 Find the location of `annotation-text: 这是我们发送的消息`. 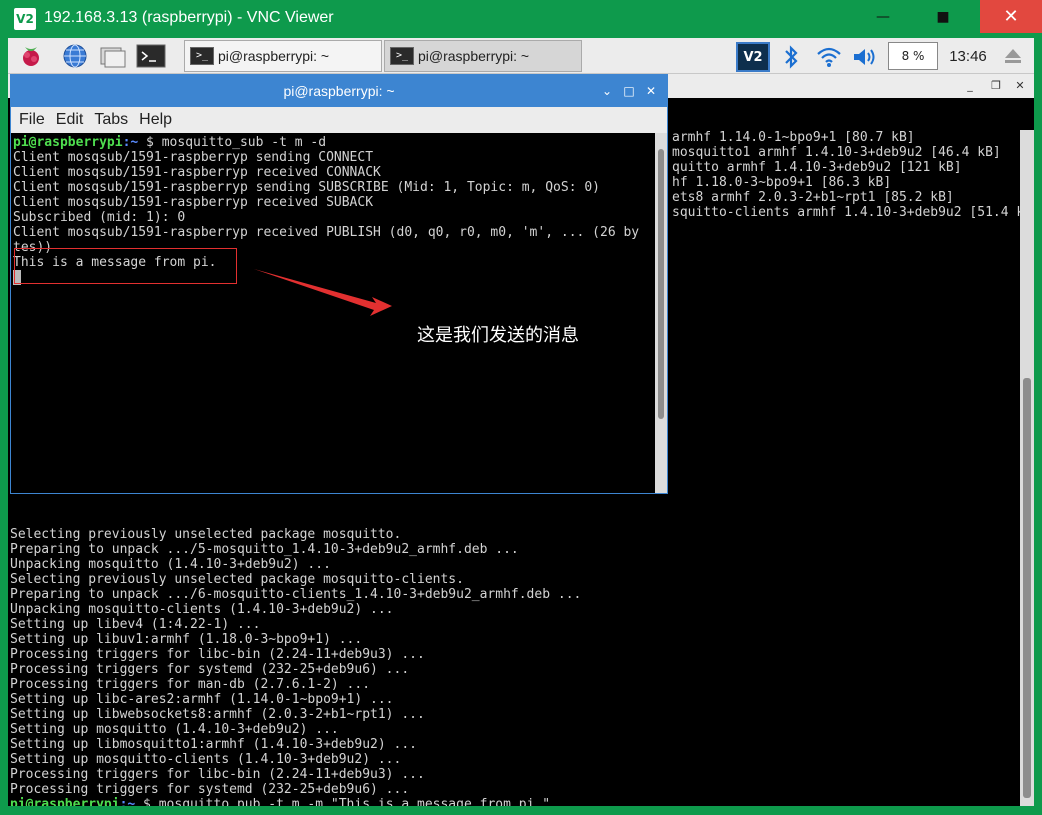

annotation-text: 这是我们发送的消息 is located at coordinates (498, 335).